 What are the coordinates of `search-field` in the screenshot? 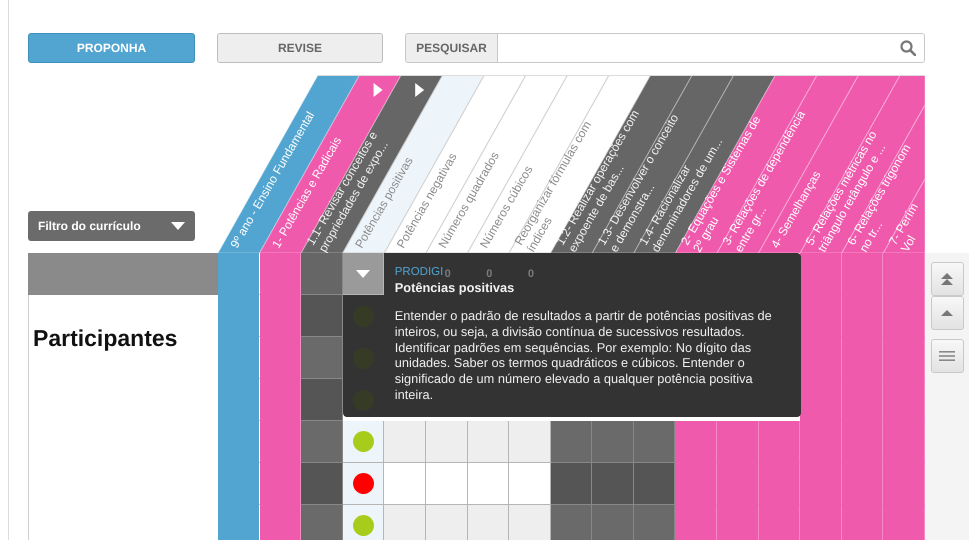 It's located at (711, 48).